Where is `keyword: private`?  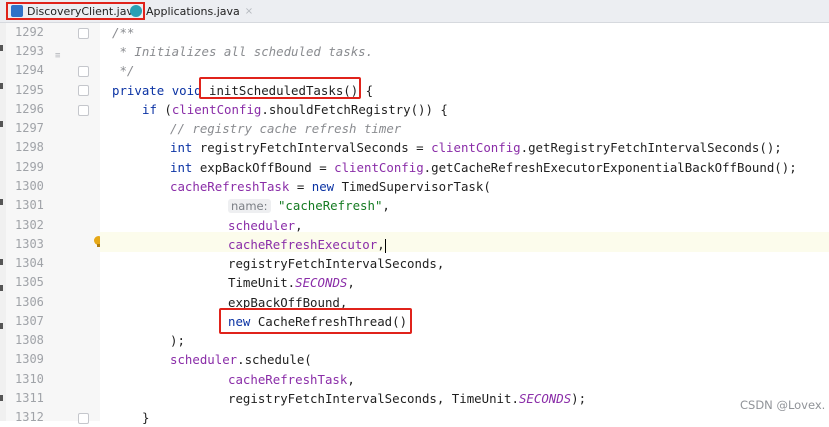
keyword: private is located at coordinates (138, 90).